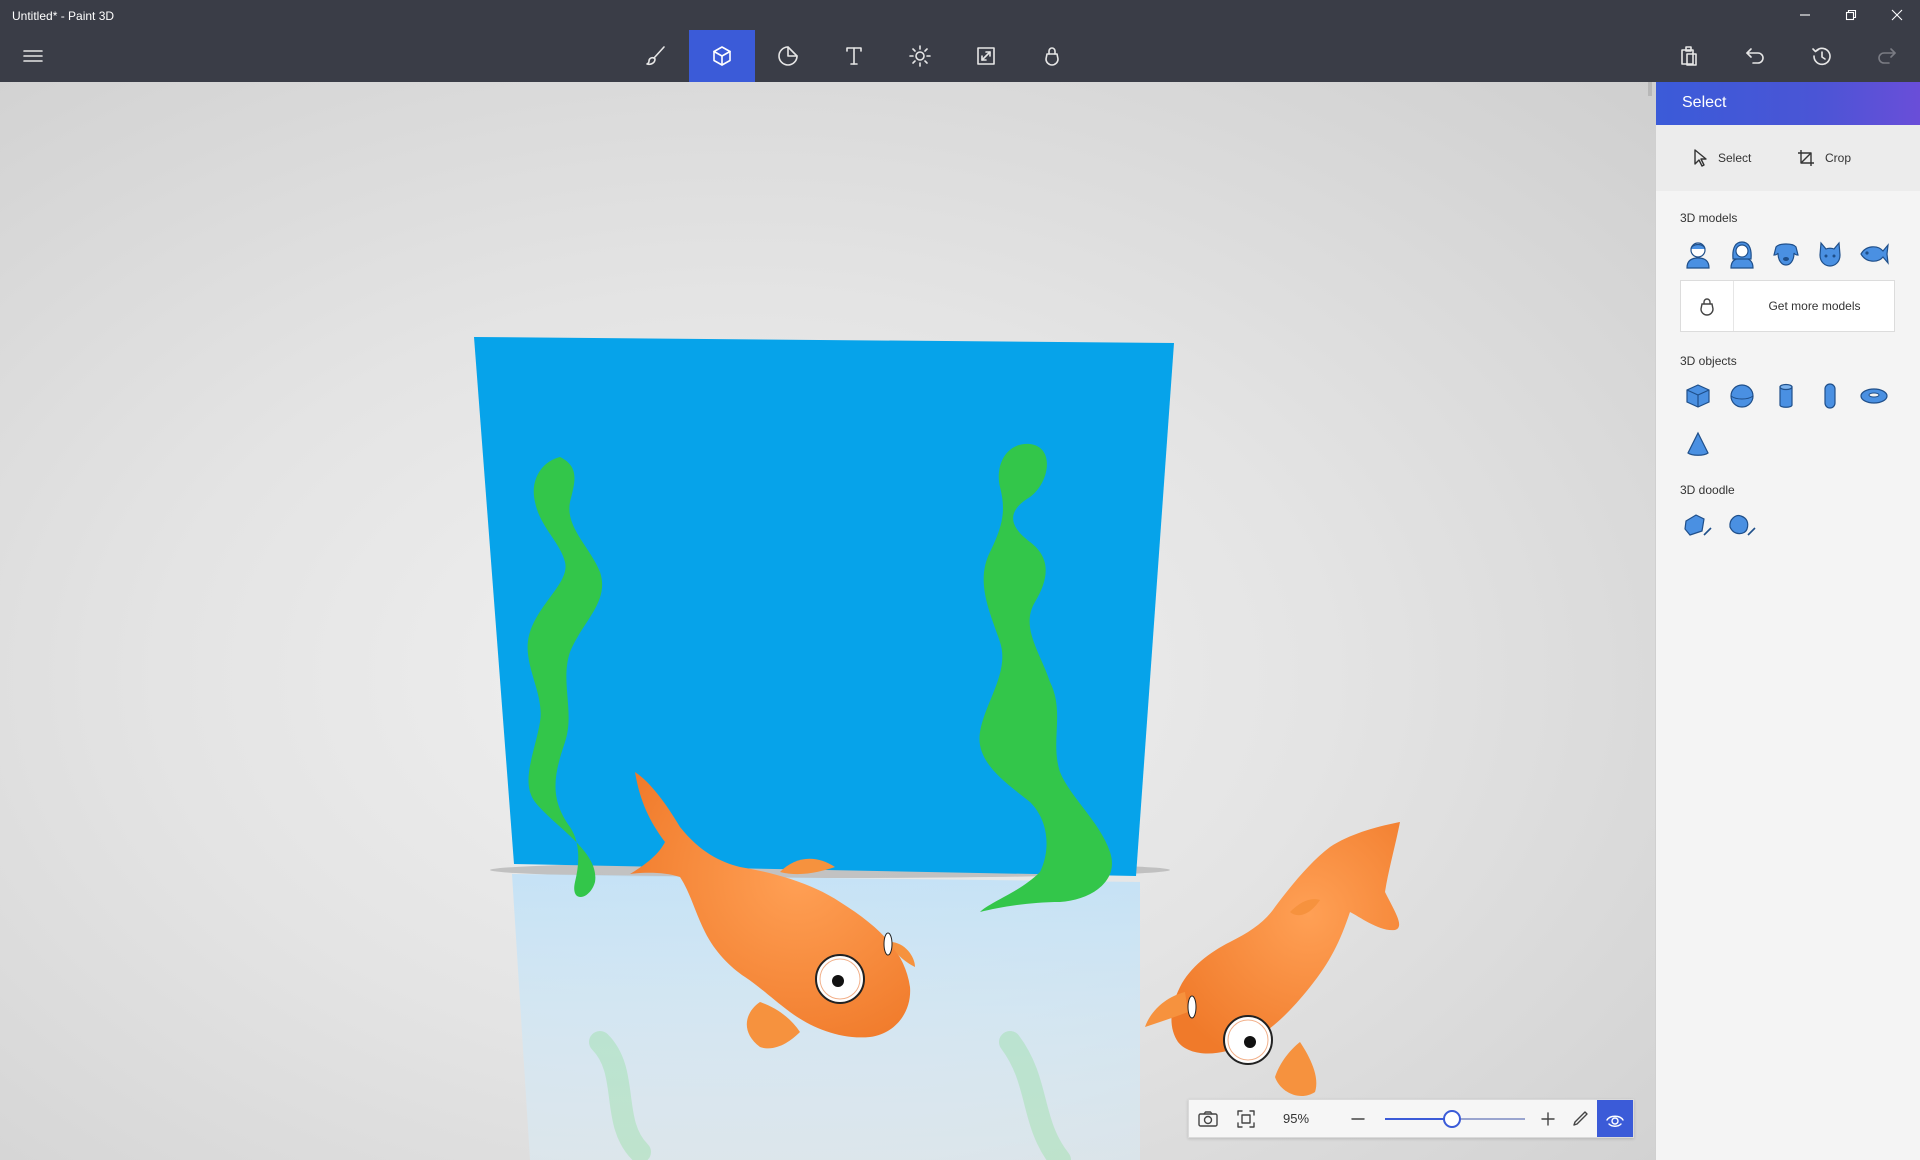 The width and height of the screenshot is (1920, 1160). I want to click on history-icon, so click(1821, 56).